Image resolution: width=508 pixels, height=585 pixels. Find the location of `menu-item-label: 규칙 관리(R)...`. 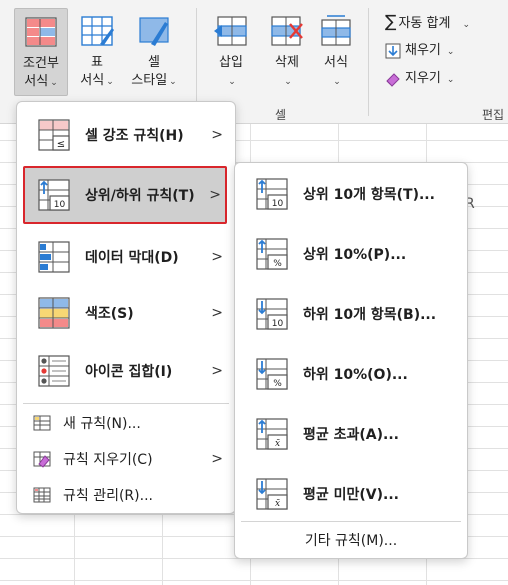

menu-item-label: 규칙 관리(R)... is located at coordinates (108, 496).